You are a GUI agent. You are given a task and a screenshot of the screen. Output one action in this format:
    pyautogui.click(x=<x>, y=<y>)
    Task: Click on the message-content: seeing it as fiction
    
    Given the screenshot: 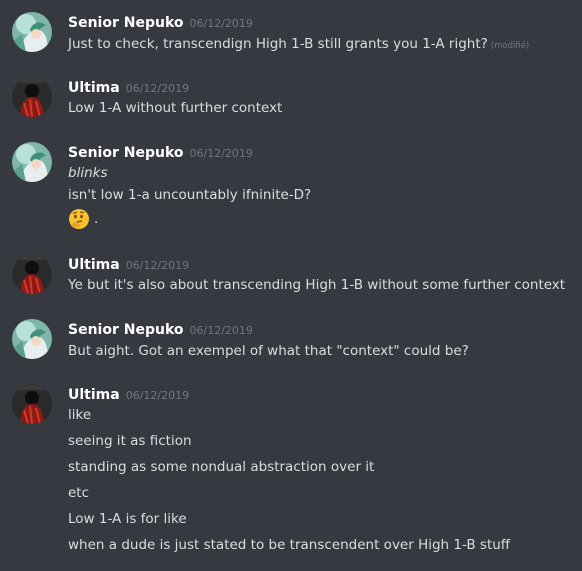 What is the action you would take?
    pyautogui.click(x=130, y=441)
    